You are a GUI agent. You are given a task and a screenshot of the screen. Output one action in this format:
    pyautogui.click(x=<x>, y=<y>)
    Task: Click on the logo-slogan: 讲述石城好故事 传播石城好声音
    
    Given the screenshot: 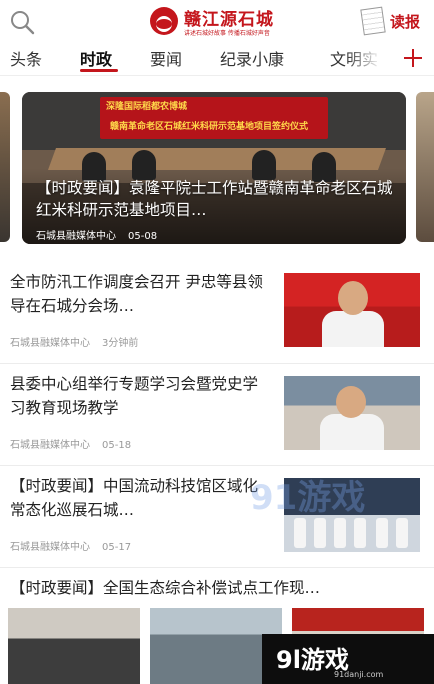 What is the action you would take?
    pyautogui.click(x=227, y=33)
    